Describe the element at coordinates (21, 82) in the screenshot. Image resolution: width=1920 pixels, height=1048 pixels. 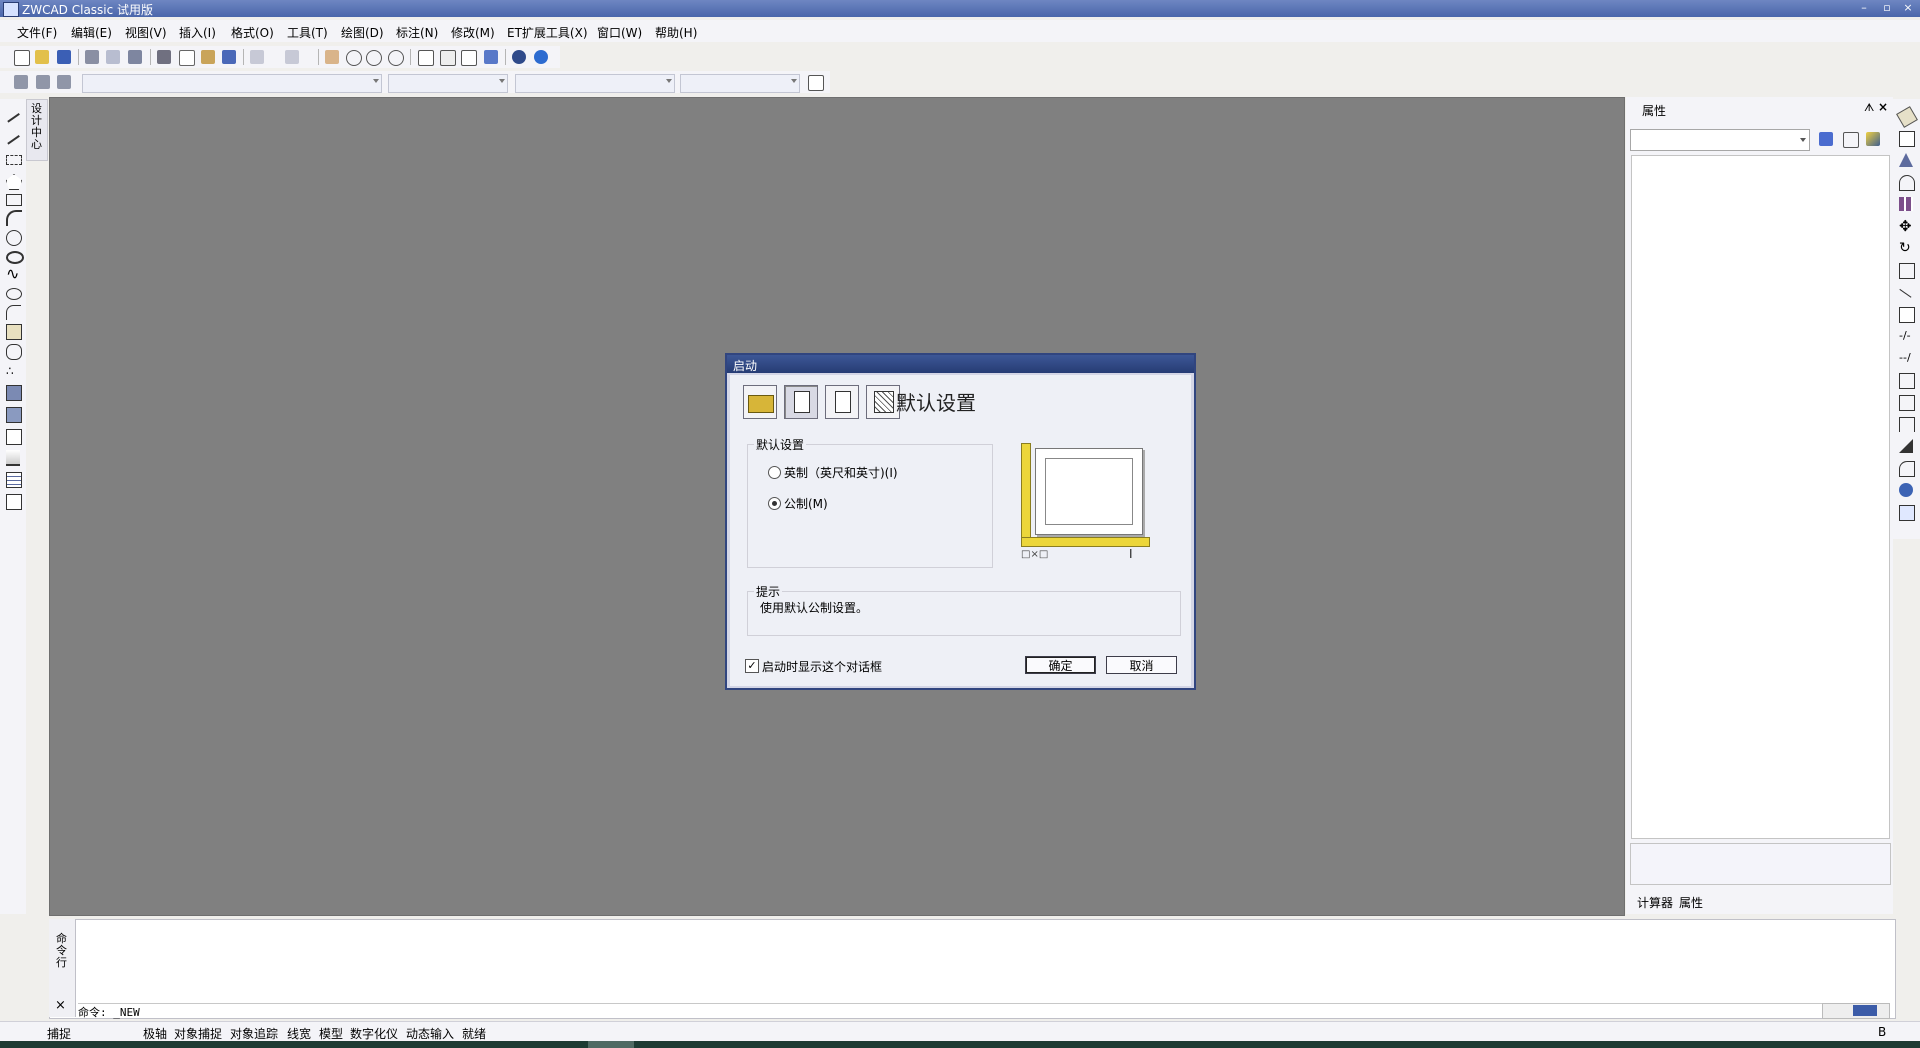
I see `layer-manager-icon` at that location.